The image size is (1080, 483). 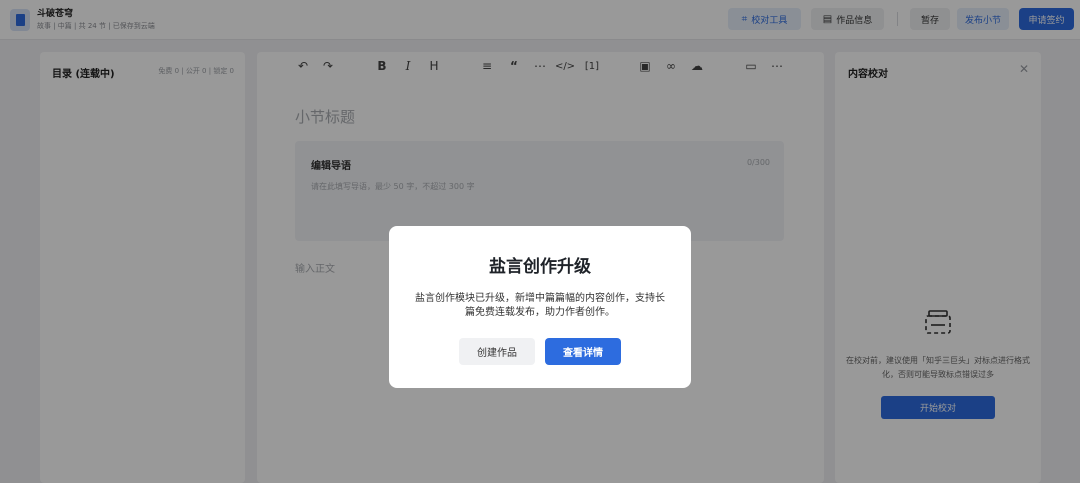 I want to click on modal-title: 盐言创作升级, so click(x=540, y=267).